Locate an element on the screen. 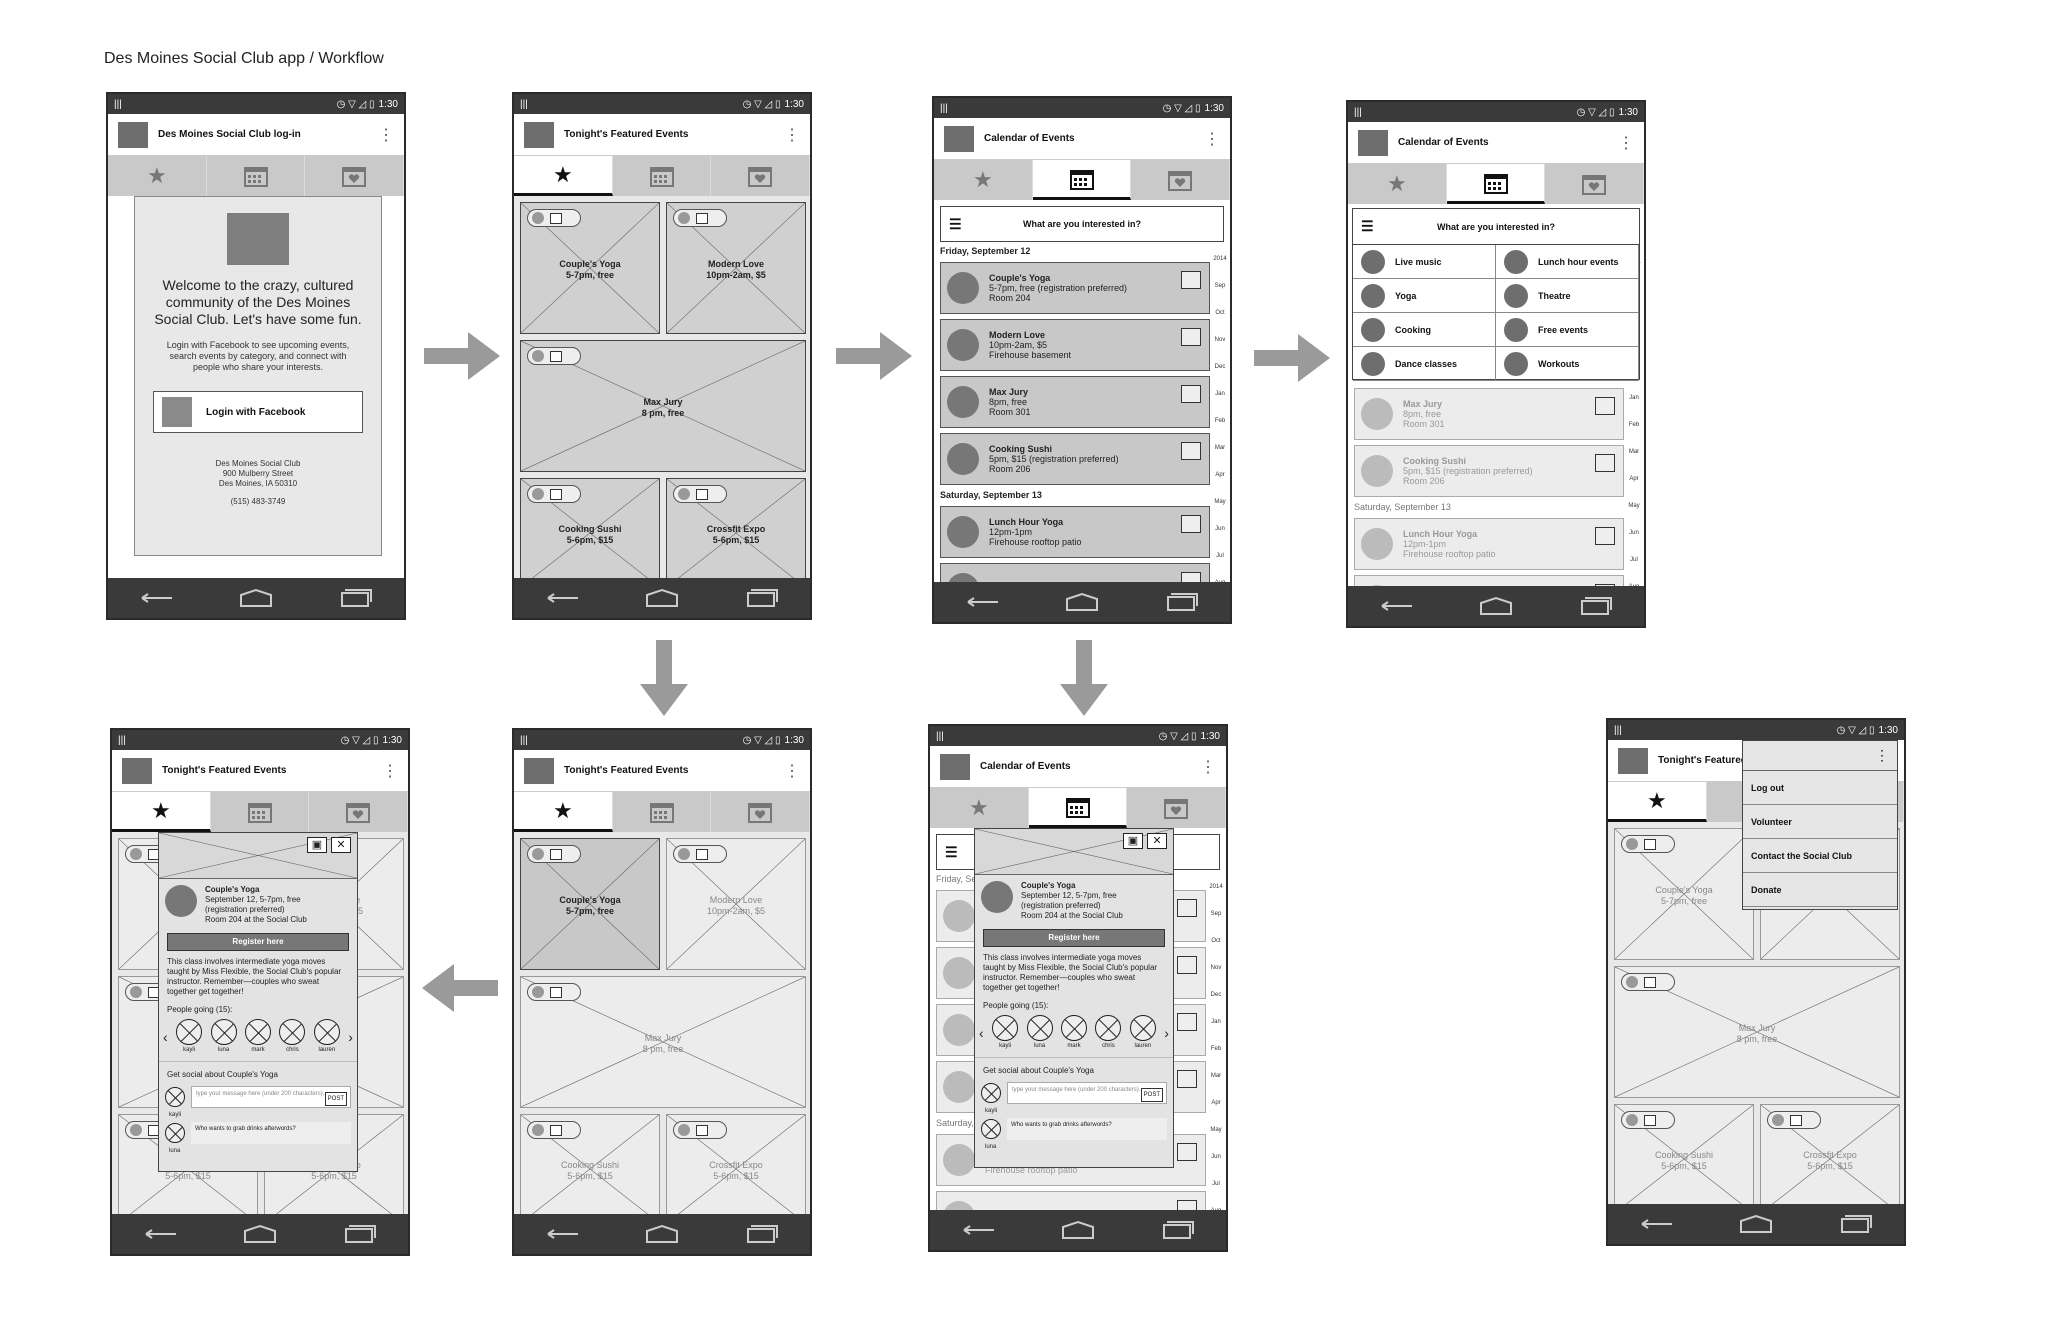 The image size is (2048, 1325). category-option: Yoga is located at coordinates (1424, 296).